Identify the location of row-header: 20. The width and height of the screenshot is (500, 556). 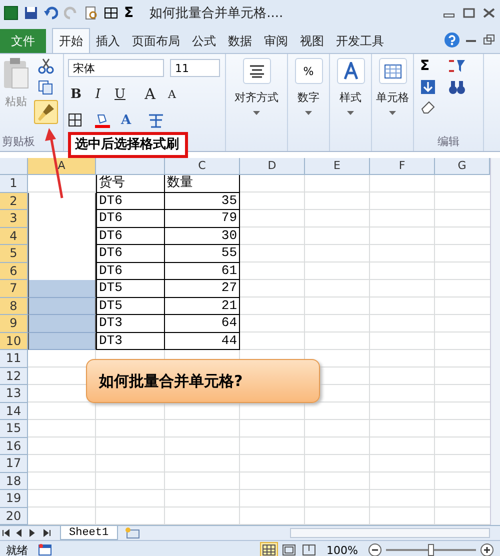
(14, 516).